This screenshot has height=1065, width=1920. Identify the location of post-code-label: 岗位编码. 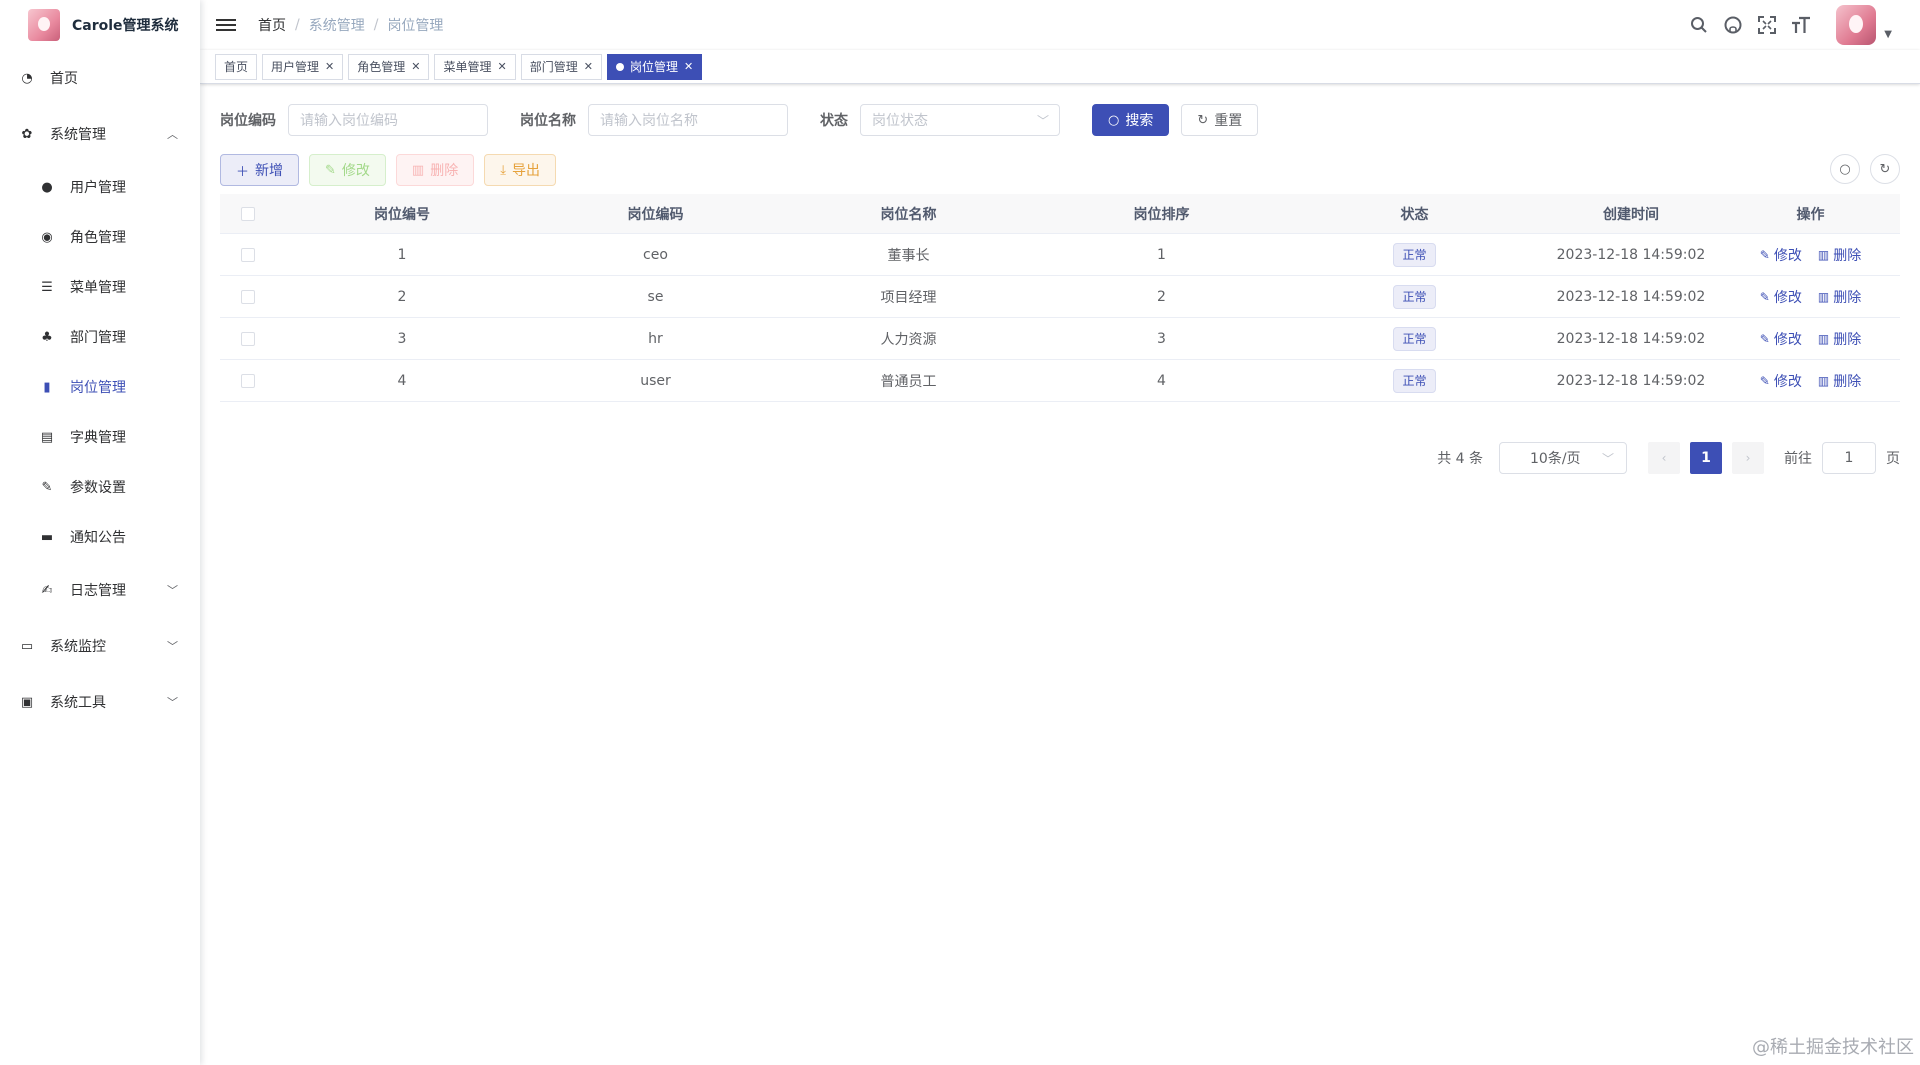
(248, 121).